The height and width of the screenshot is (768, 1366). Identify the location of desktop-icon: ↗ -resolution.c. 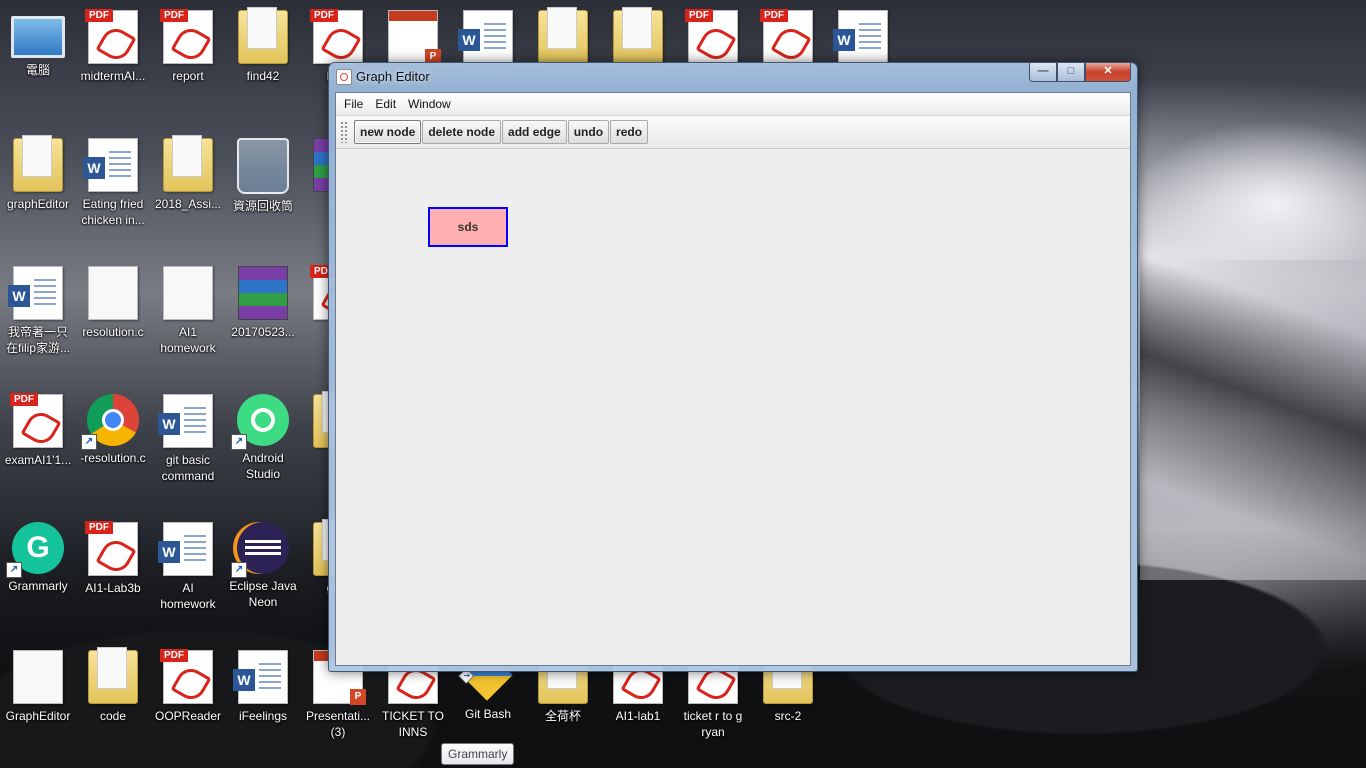
(113, 434).